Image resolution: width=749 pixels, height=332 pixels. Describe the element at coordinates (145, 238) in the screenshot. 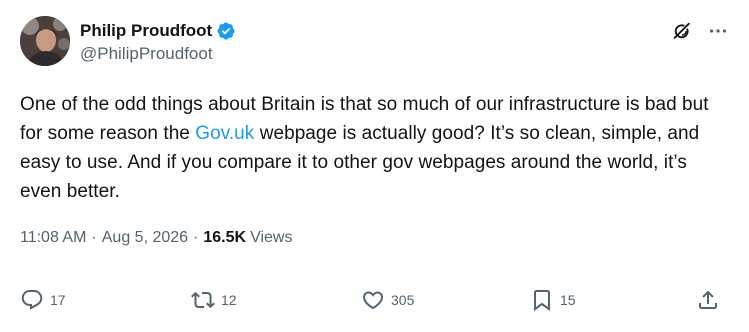

I see `post-date: Aug 5, 2026` at that location.